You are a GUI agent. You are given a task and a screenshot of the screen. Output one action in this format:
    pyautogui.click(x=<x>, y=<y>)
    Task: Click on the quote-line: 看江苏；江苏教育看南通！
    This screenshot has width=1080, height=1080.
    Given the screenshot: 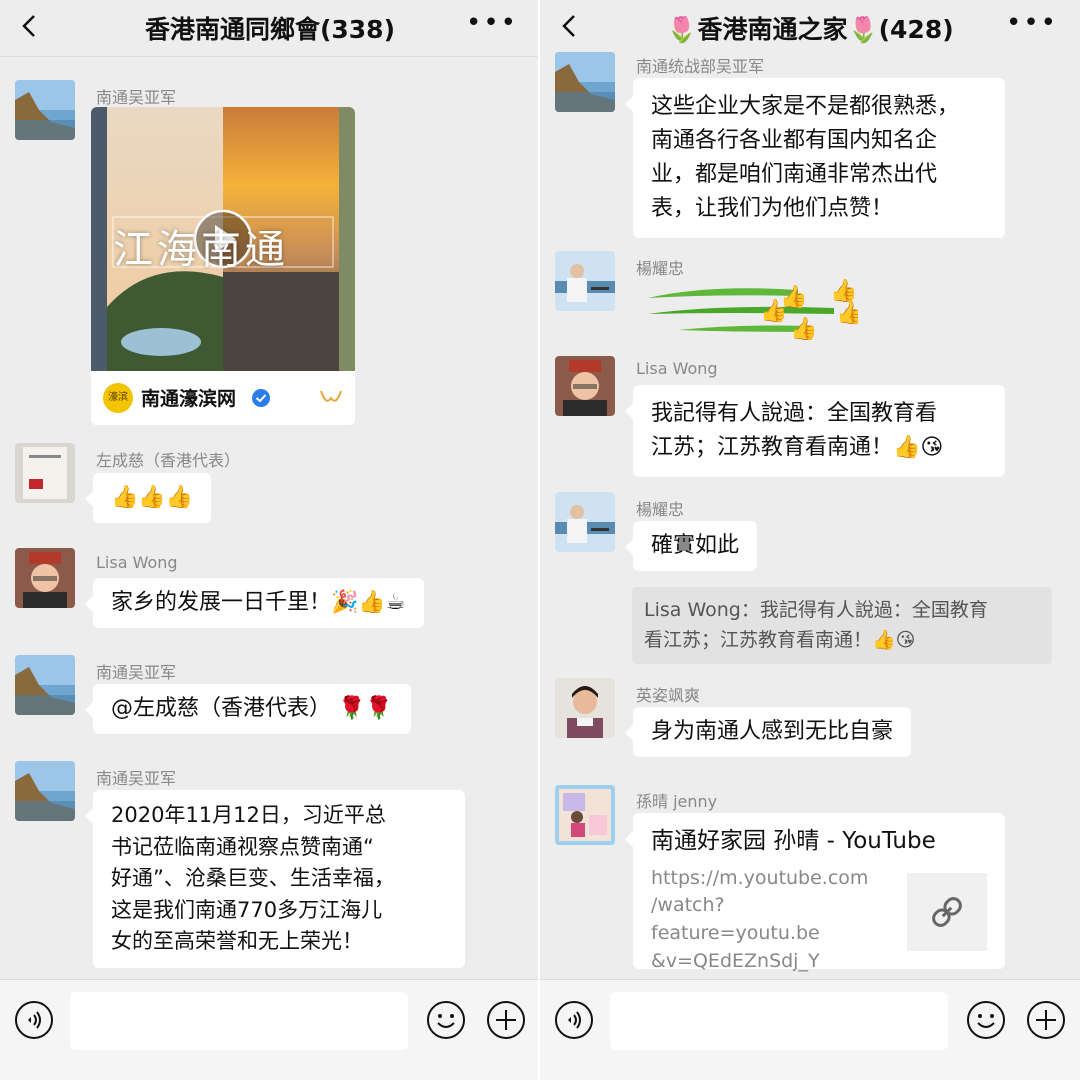 What is the action you would take?
    pyautogui.click(x=758, y=640)
    